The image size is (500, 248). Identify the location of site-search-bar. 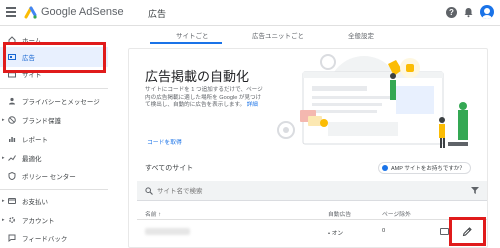
(312, 191).